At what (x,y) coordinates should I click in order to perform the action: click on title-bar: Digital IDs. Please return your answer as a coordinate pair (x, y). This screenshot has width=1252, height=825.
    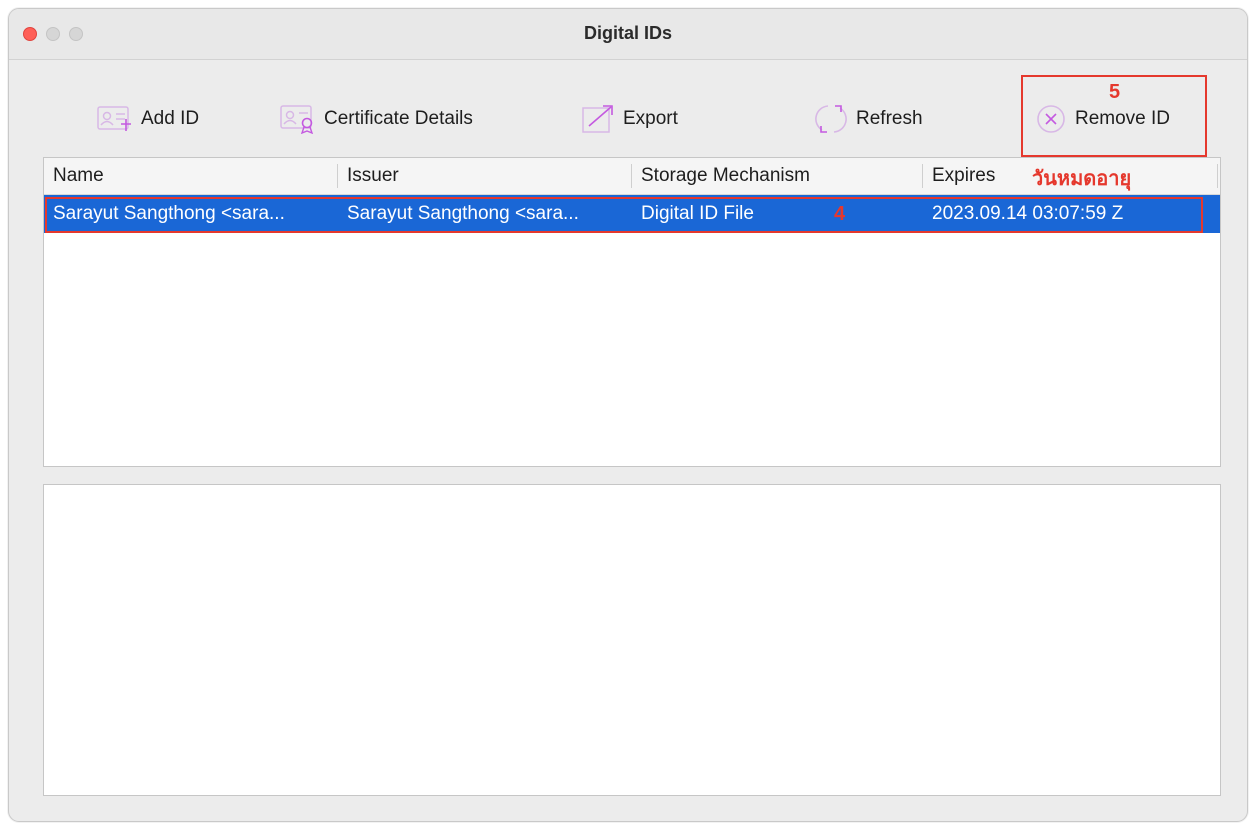
    Looking at the image, I should click on (628, 34).